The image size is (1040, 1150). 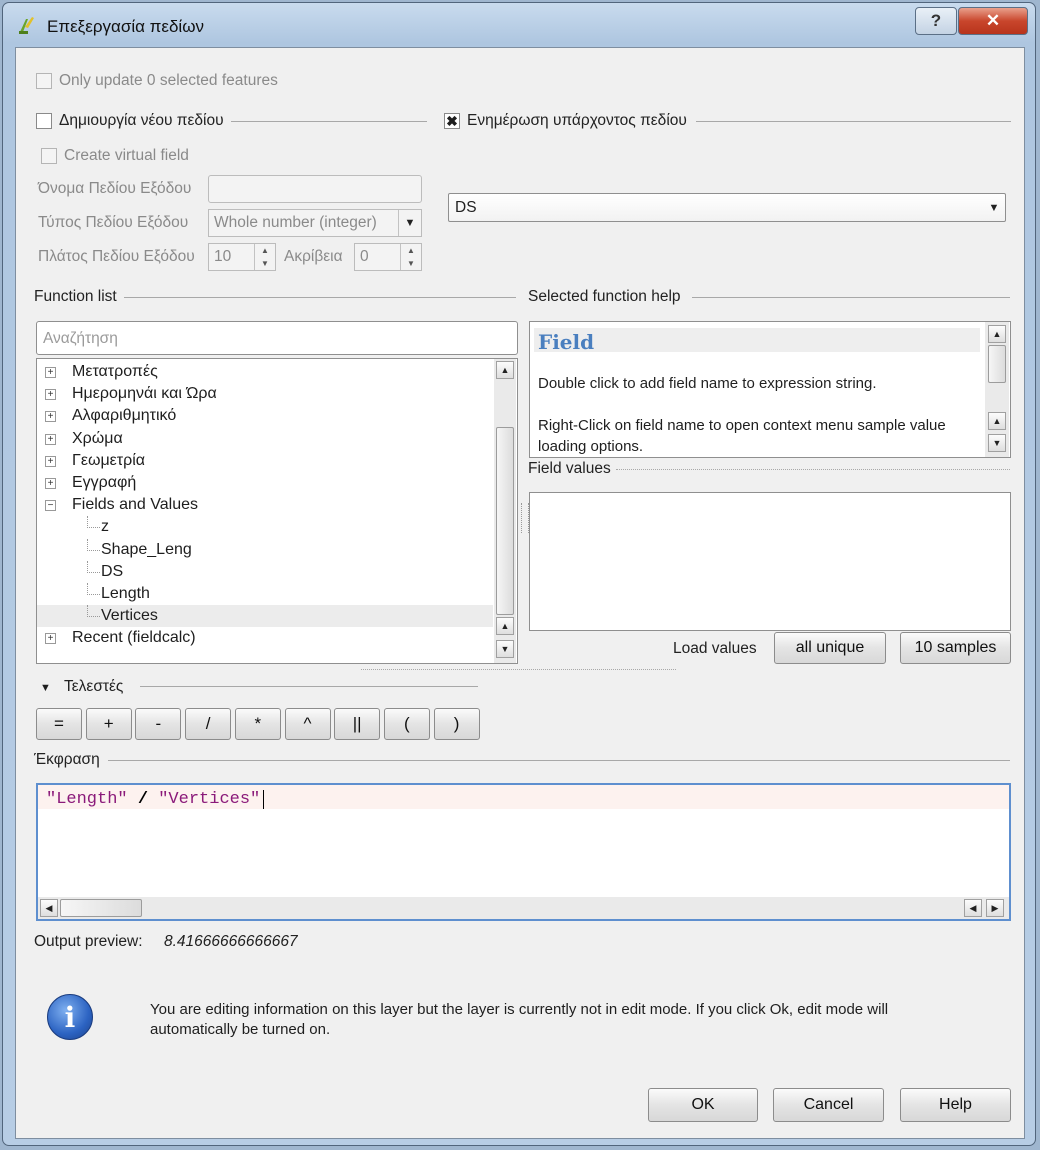 I want to click on tree-item-label: Αλφαριθμητικό, so click(x=124, y=416).